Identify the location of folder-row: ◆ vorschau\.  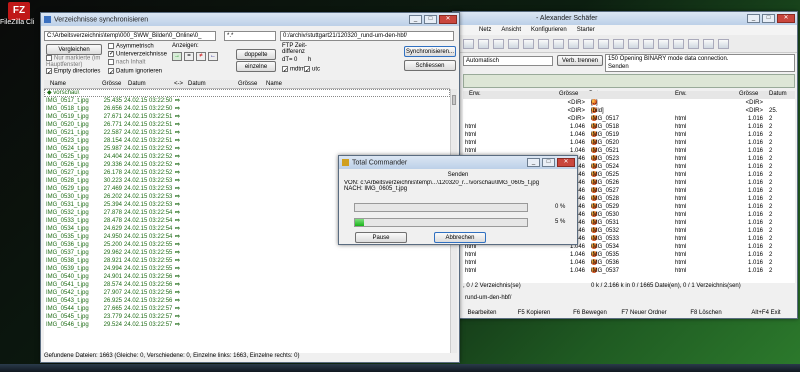
(247, 93).